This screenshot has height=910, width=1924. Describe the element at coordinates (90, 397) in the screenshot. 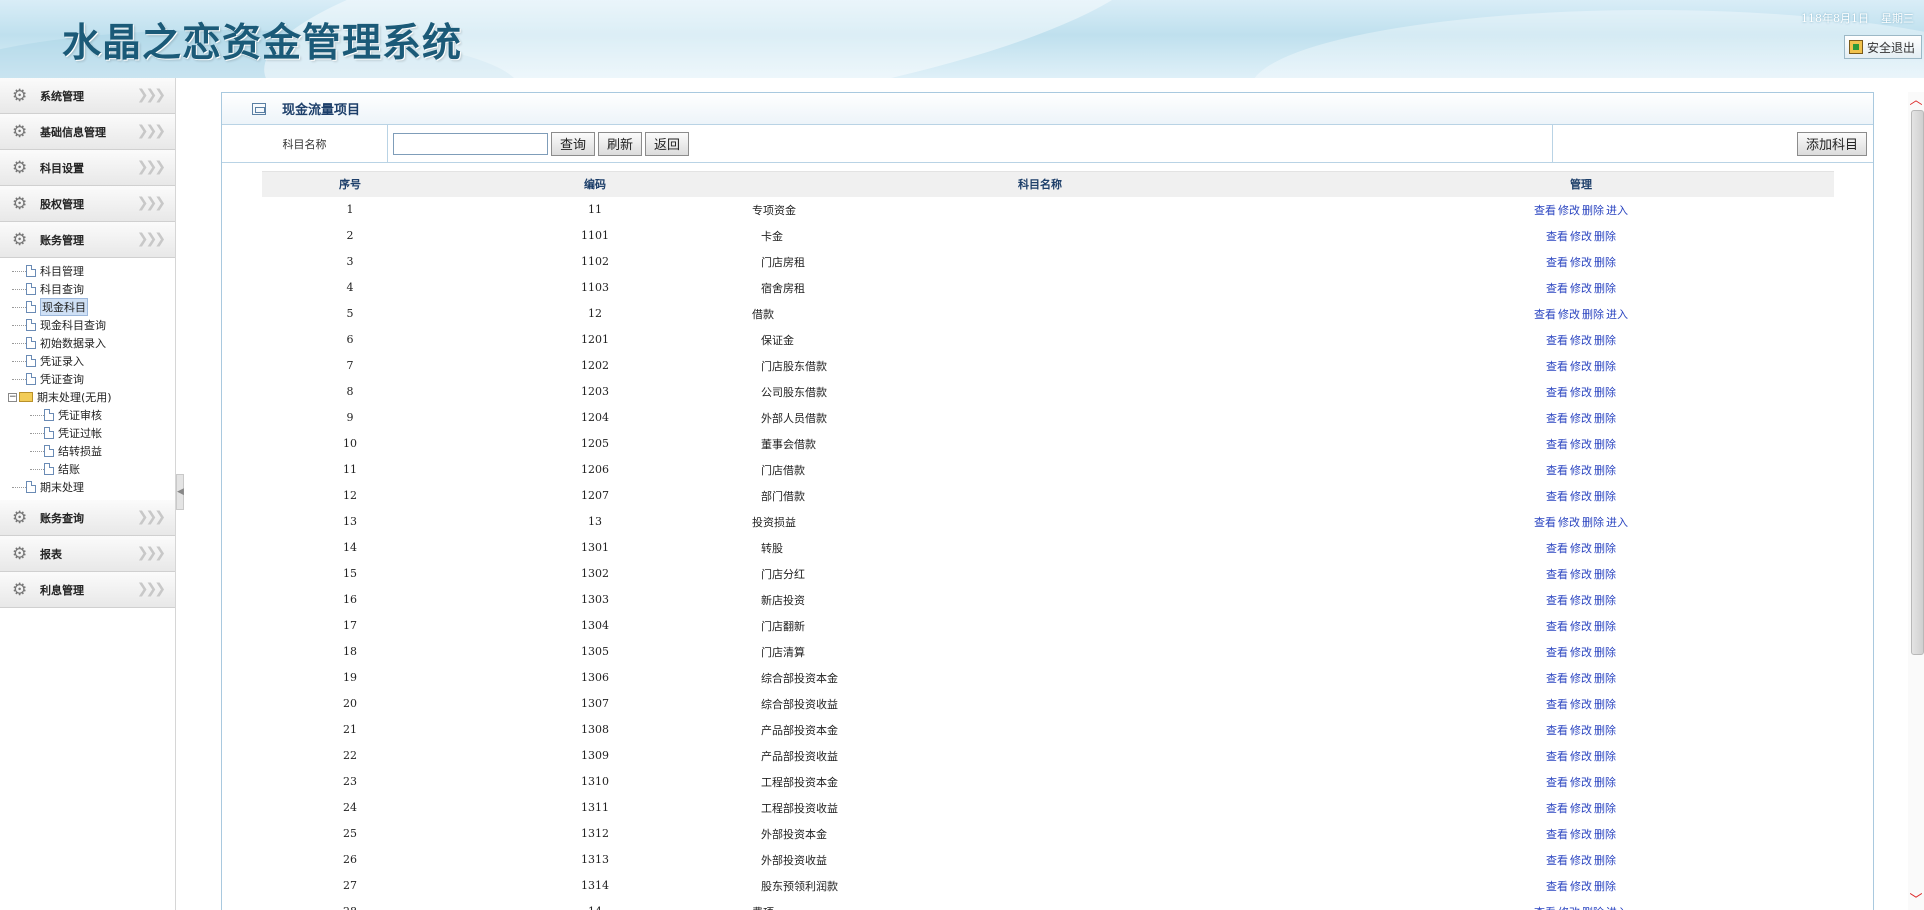

I see `tree-item: − 期末处理(无用)` at that location.